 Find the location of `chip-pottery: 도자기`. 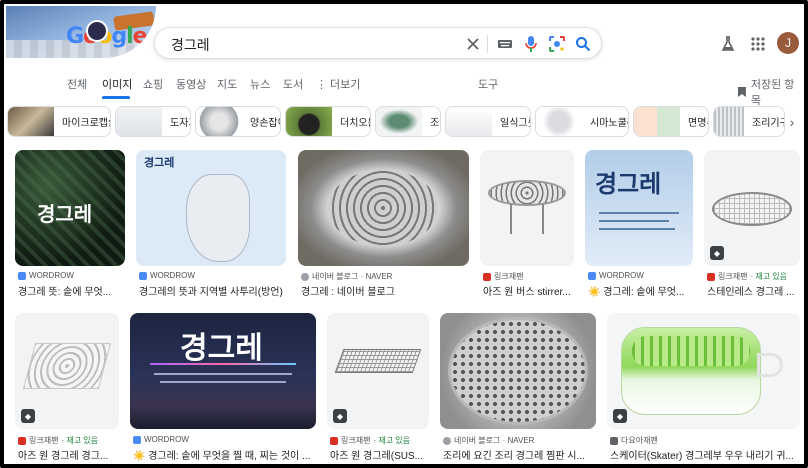

chip-pottery: 도자기 is located at coordinates (153, 121).